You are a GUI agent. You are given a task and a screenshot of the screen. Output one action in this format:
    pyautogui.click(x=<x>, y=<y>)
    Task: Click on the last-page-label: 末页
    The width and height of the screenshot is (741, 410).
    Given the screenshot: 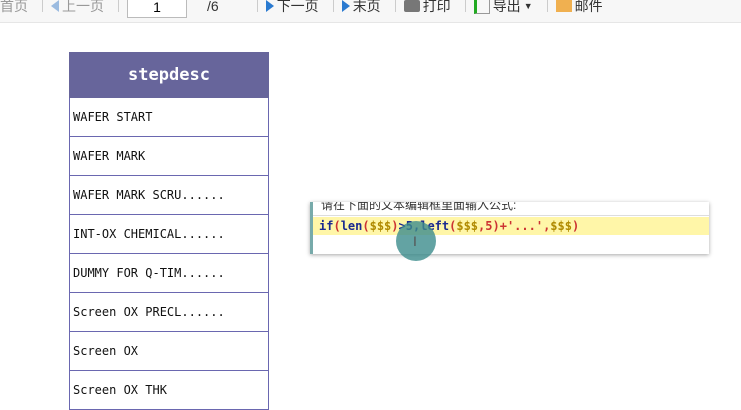 What is the action you would take?
    pyautogui.click(x=366, y=7)
    